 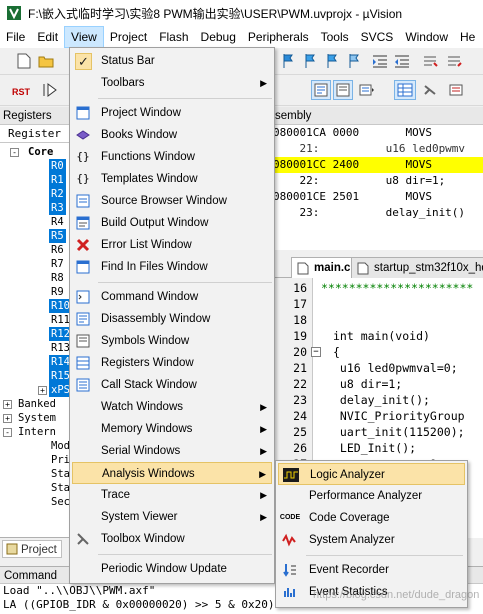 What do you see at coordinates (371, 474) in the screenshot?
I see `menu-item-logic-analyzer: Logic Analyzer` at bounding box center [371, 474].